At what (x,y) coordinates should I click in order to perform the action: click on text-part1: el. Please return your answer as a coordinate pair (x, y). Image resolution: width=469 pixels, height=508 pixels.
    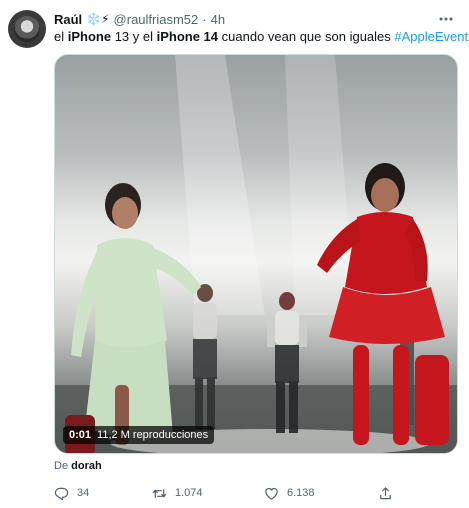
    Looking at the image, I should click on (61, 36).